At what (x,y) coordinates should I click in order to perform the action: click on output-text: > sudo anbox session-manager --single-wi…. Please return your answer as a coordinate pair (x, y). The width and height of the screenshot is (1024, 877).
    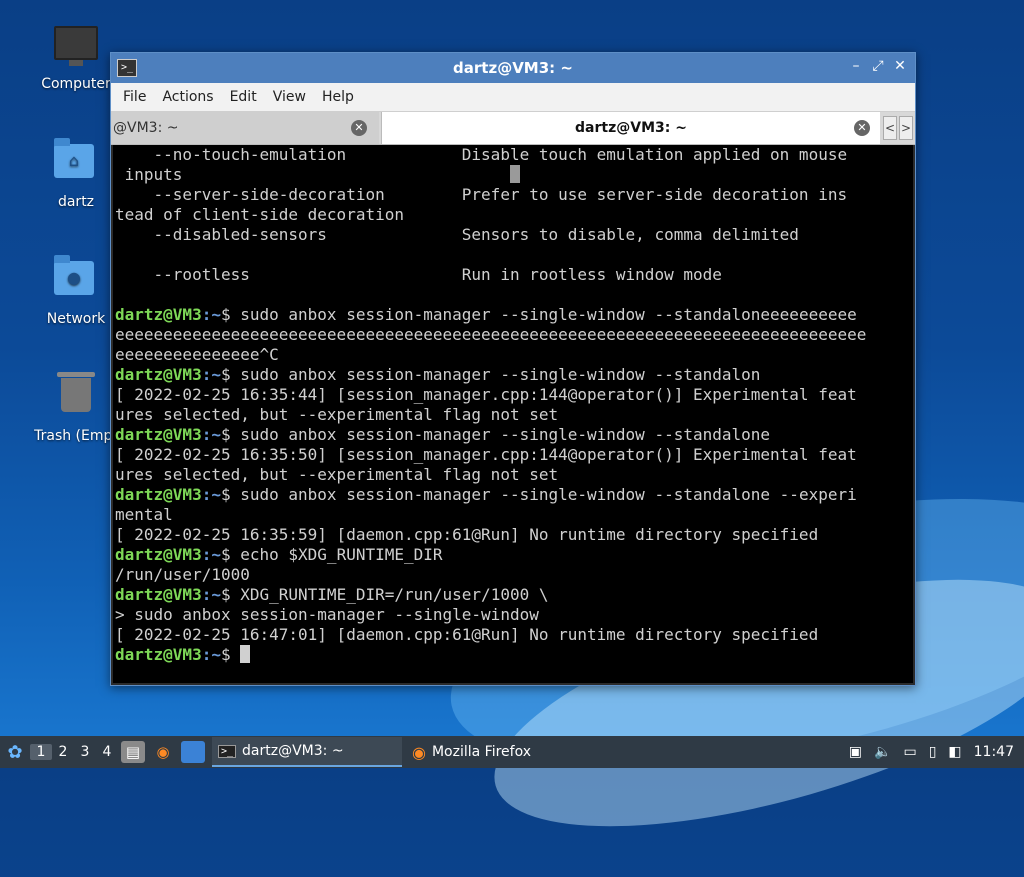
    Looking at the image, I should click on (327, 614).